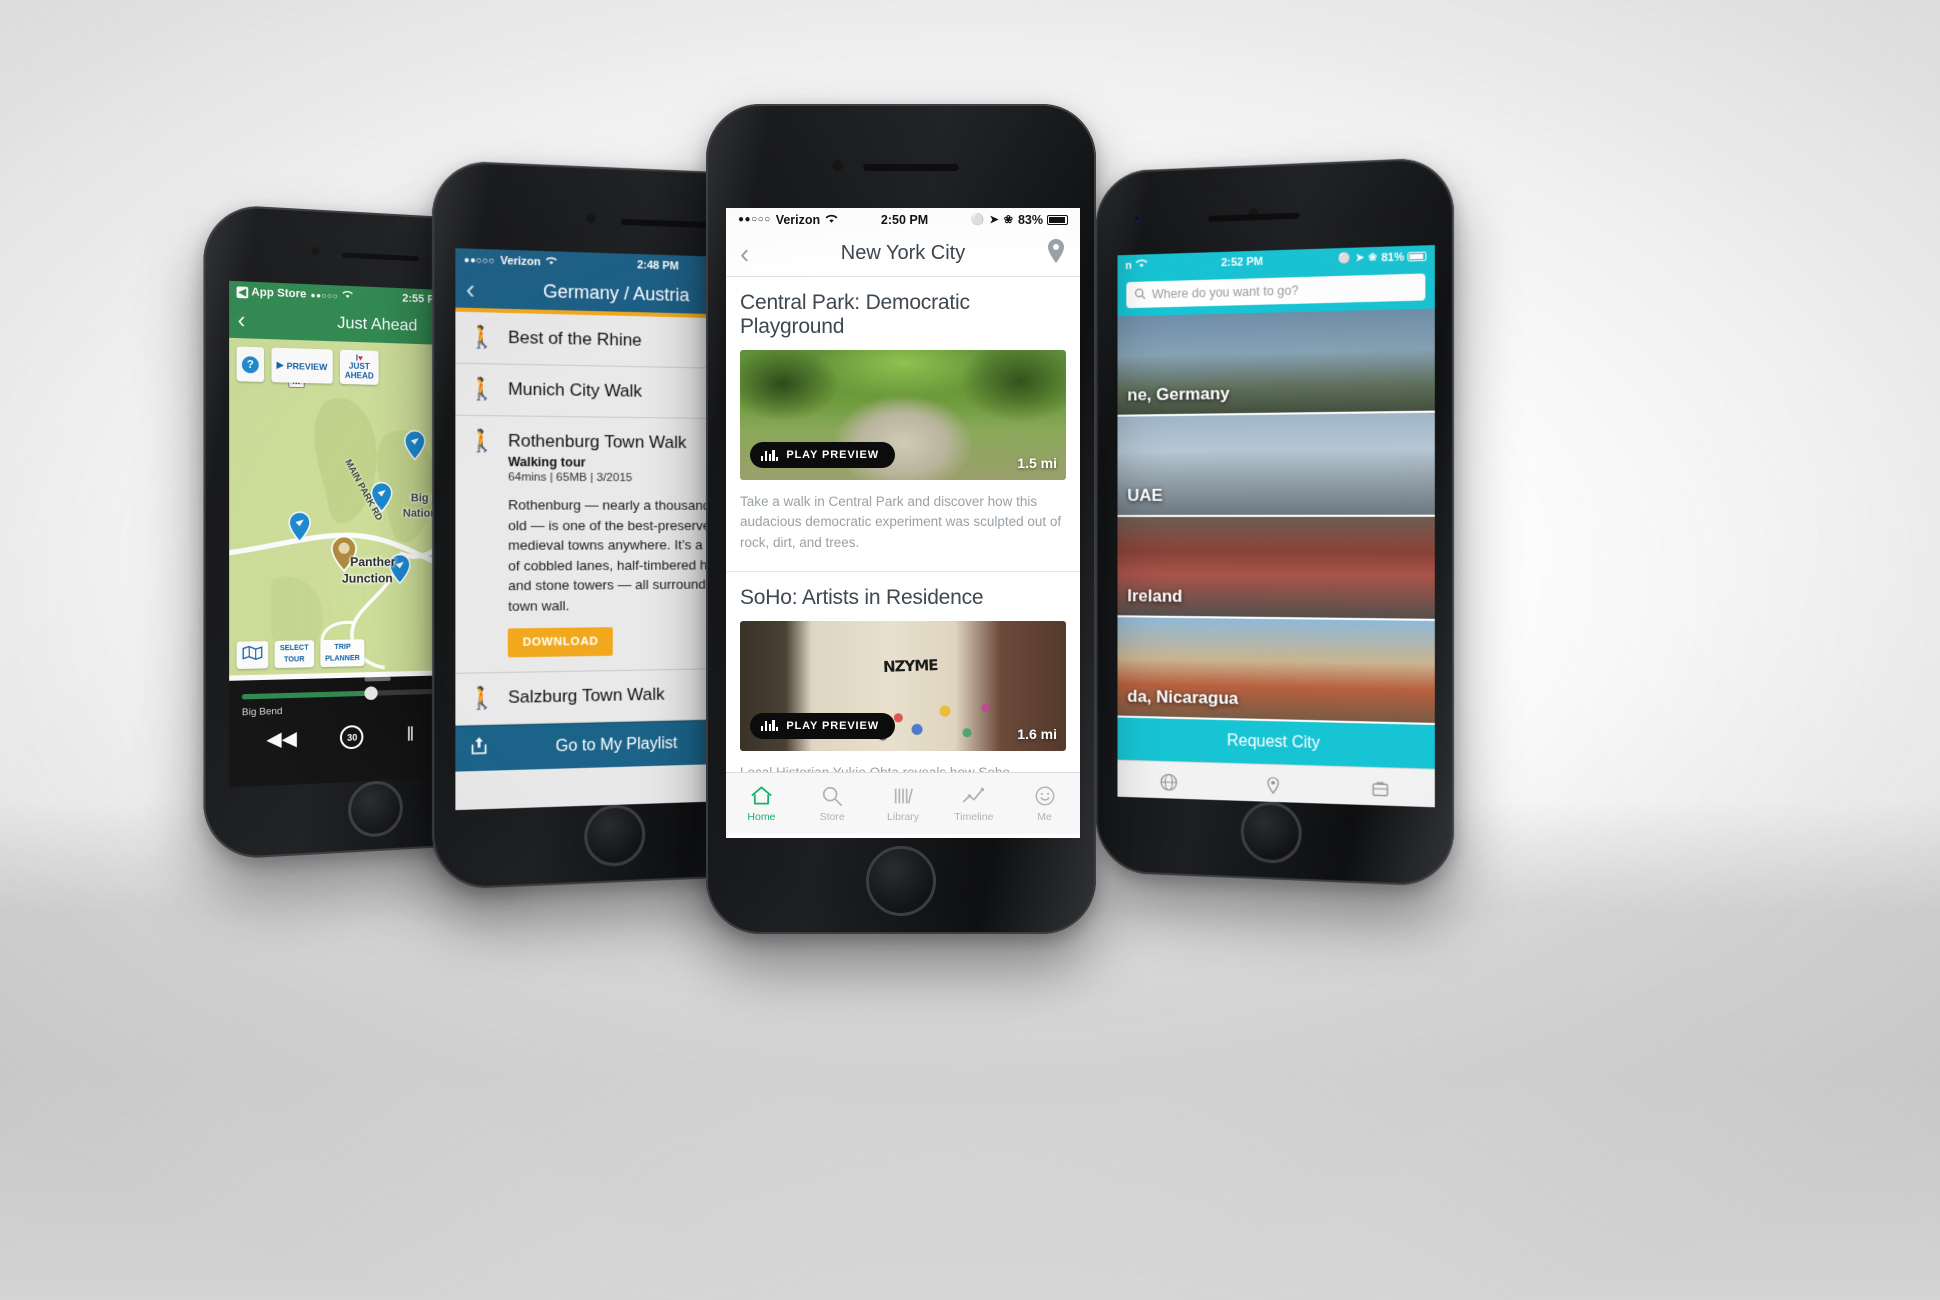 Image resolution: width=1940 pixels, height=1300 pixels. Describe the element at coordinates (279, 293) in the screenshot. I see `back-app-label: App Store` at that location.